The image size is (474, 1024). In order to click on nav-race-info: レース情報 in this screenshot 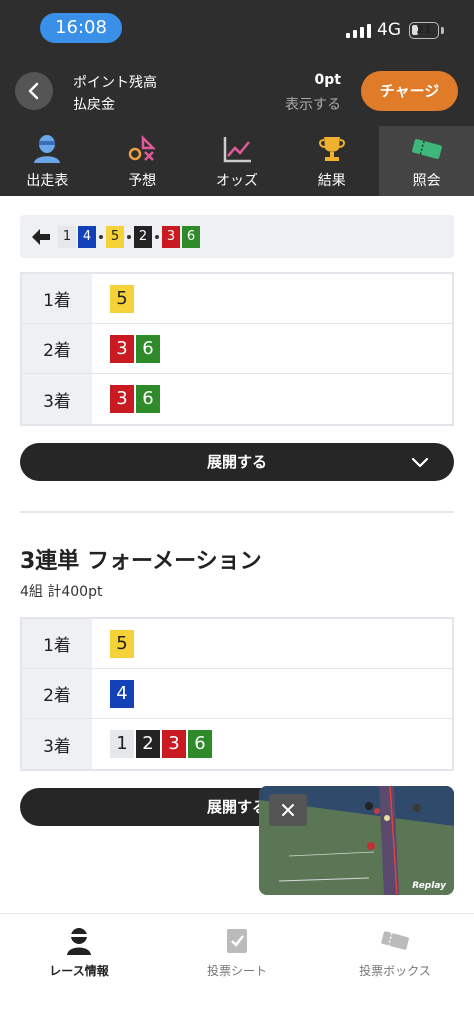, I will do `click(79, 969)`.